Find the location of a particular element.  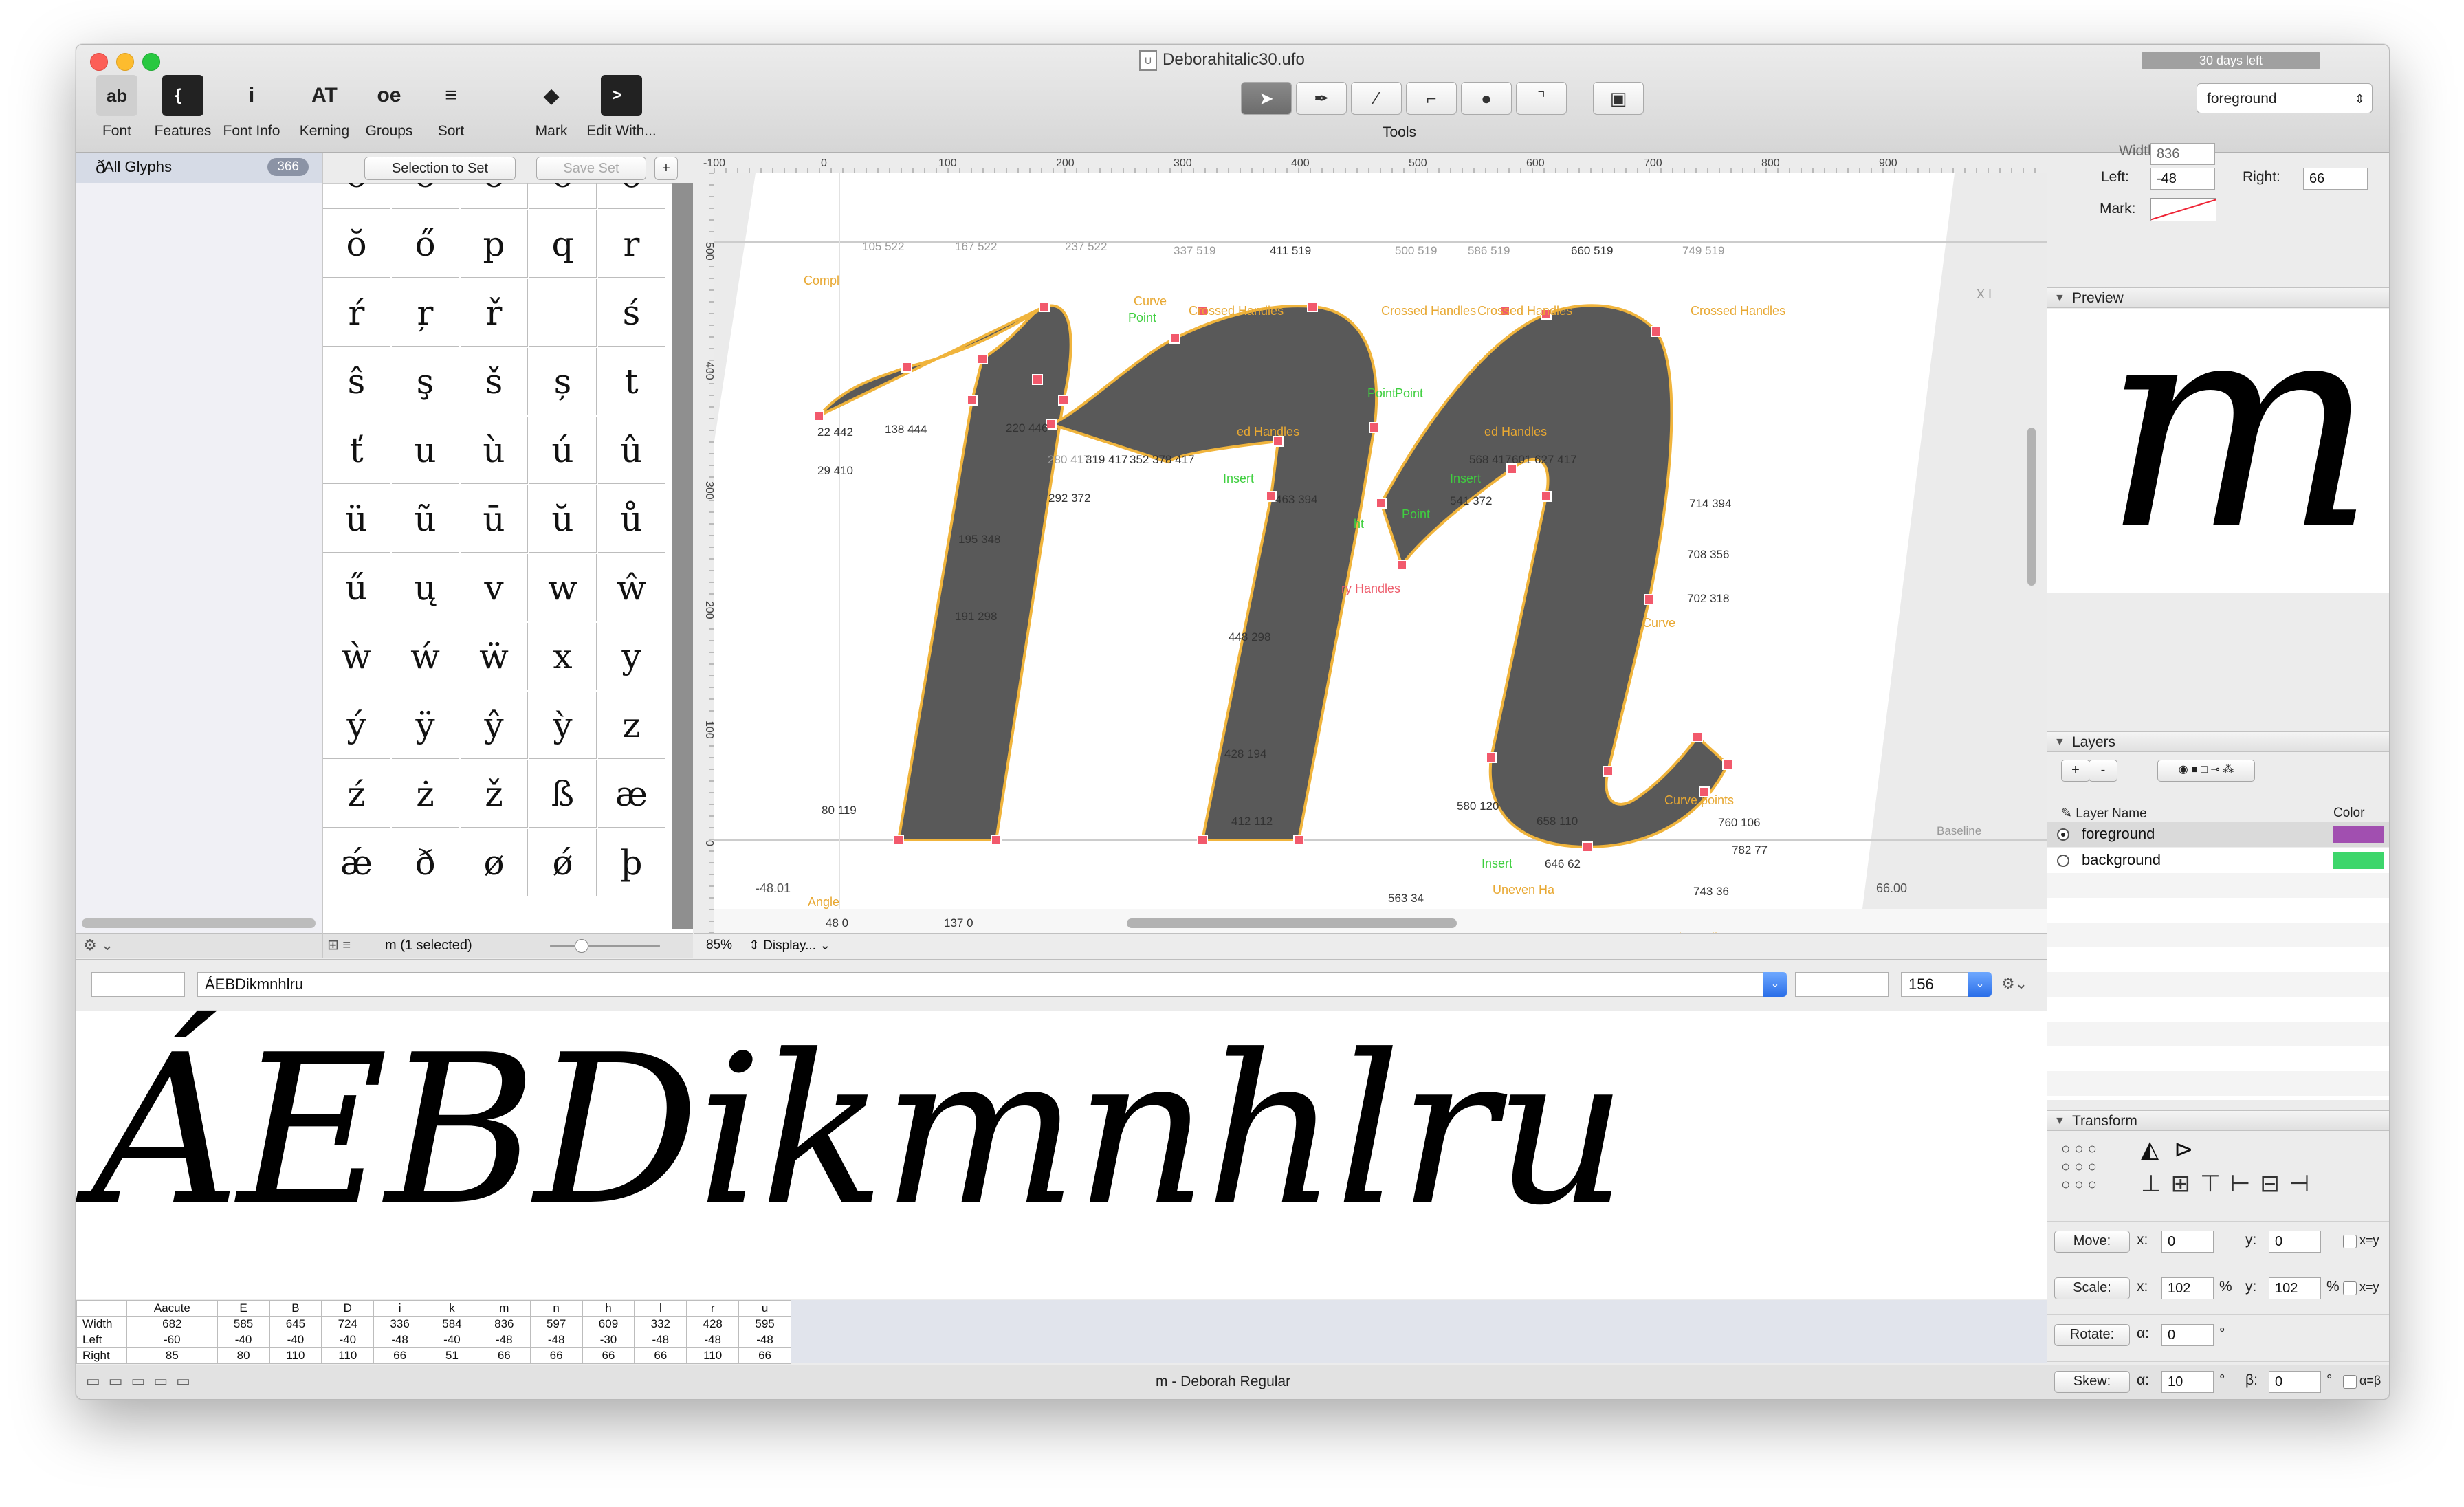

move-lock-checkbox is located at coordinates (2350, 1241).